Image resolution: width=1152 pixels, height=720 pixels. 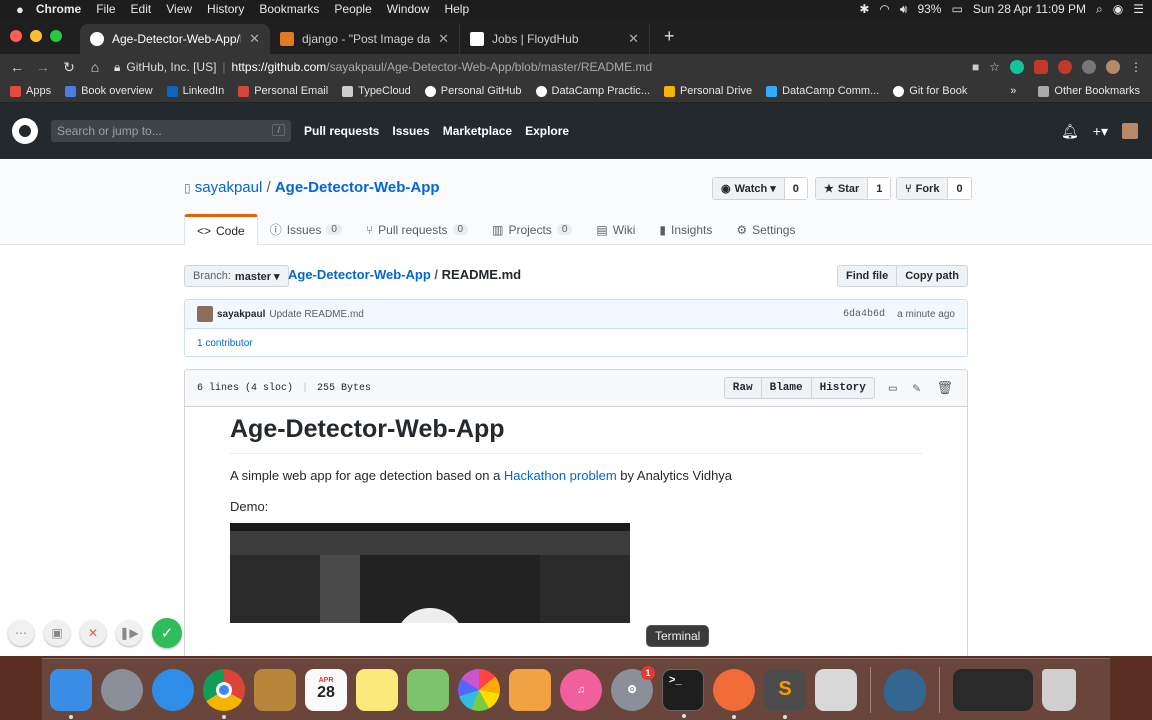 I want to click on bookmark-git-for-book: Git for Book, so click(x=930, y=91).